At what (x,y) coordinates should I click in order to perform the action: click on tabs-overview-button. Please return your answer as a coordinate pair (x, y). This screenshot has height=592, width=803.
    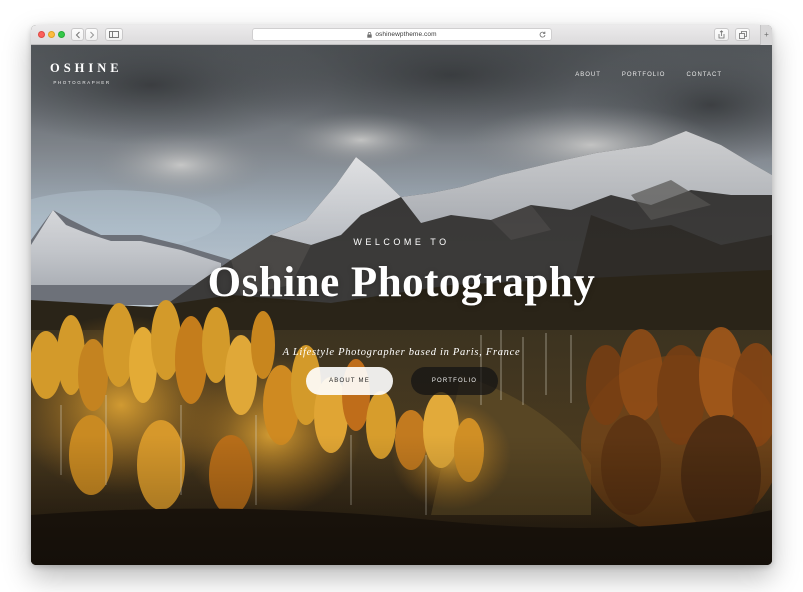
    Looking at the image, I should click on (742, 34).